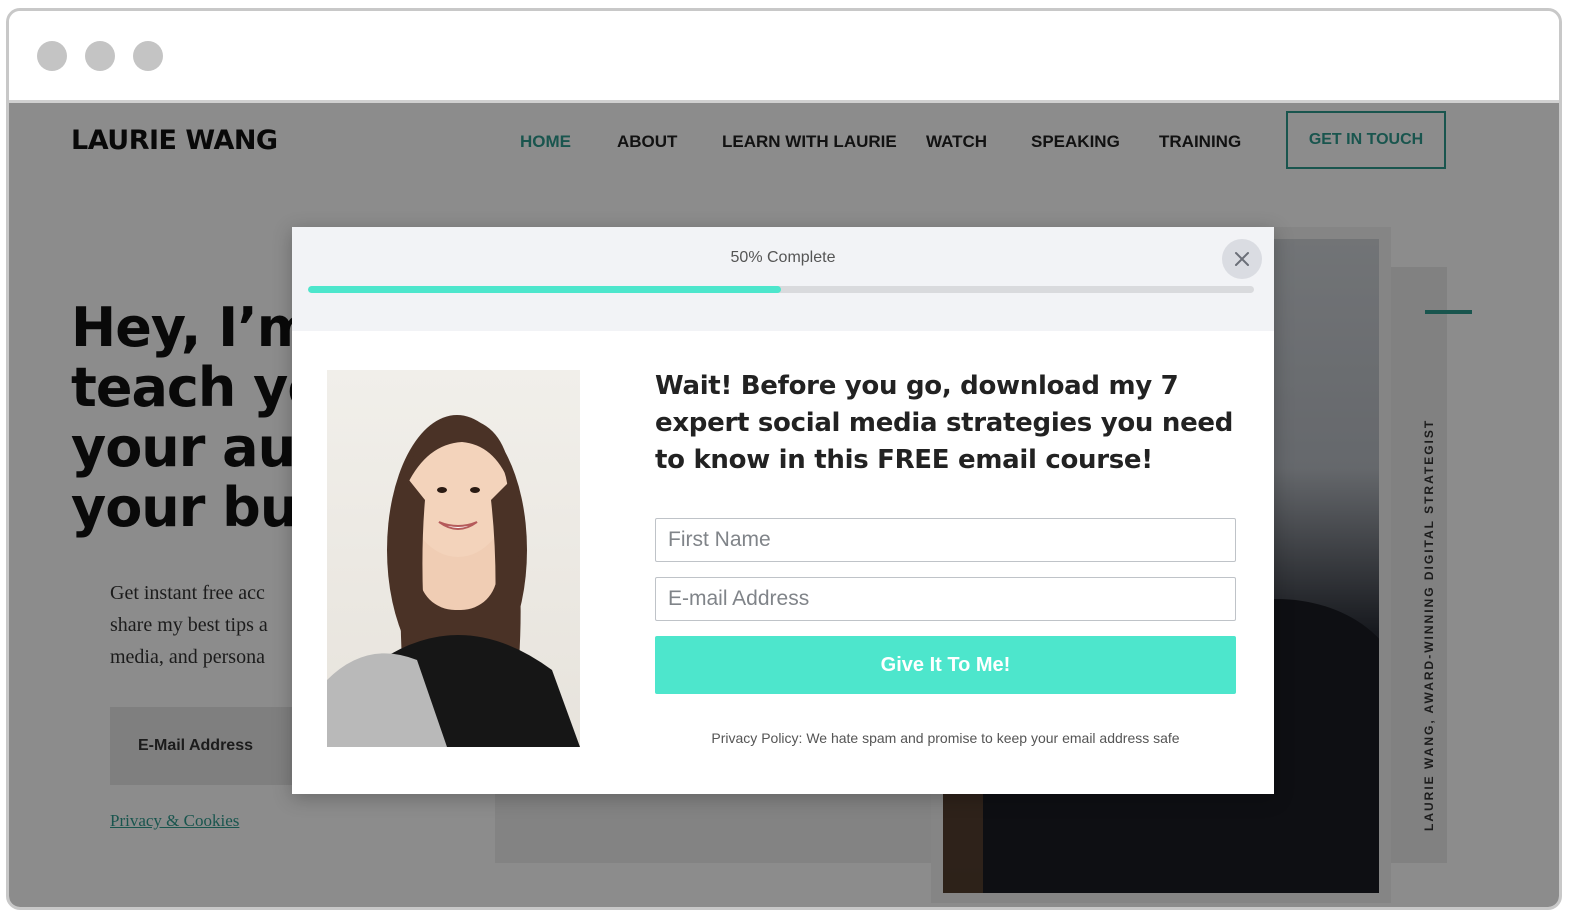  Describe the element at coordinates (945, 599) in the screenshot. I see `email-field` at that location.